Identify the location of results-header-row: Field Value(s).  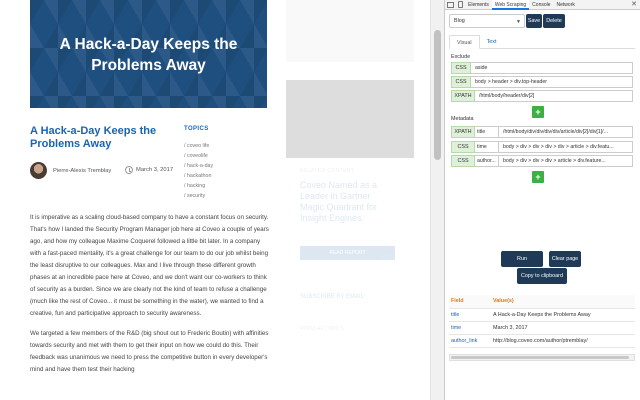
(542, 302).